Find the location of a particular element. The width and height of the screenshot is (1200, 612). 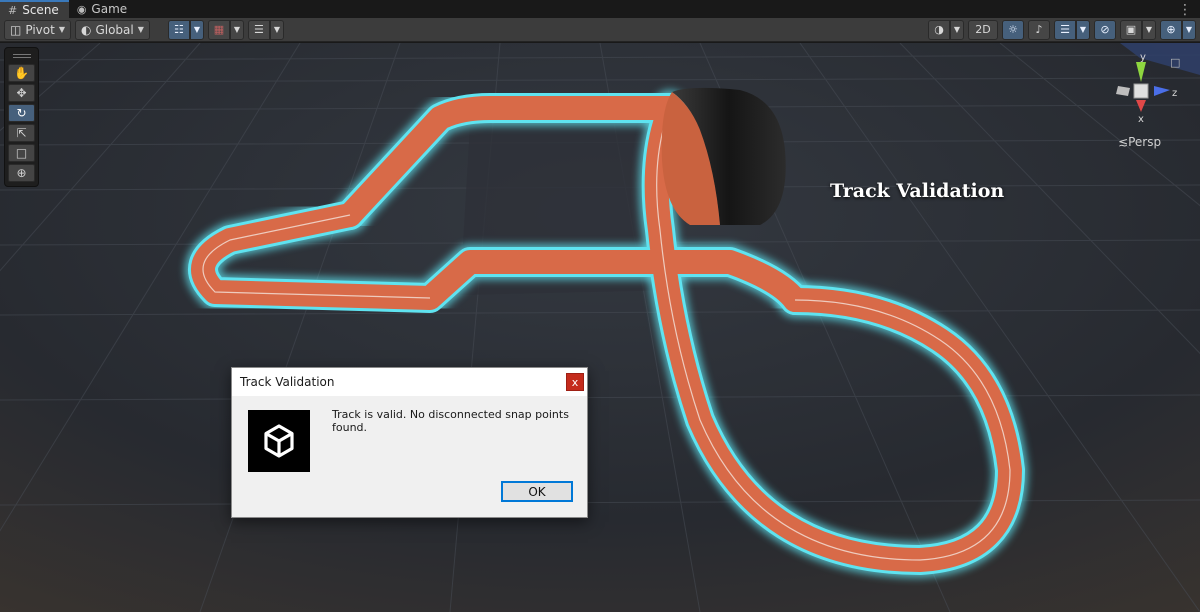

shading-mode-button: ◑ is located at coordinates (939, 29).